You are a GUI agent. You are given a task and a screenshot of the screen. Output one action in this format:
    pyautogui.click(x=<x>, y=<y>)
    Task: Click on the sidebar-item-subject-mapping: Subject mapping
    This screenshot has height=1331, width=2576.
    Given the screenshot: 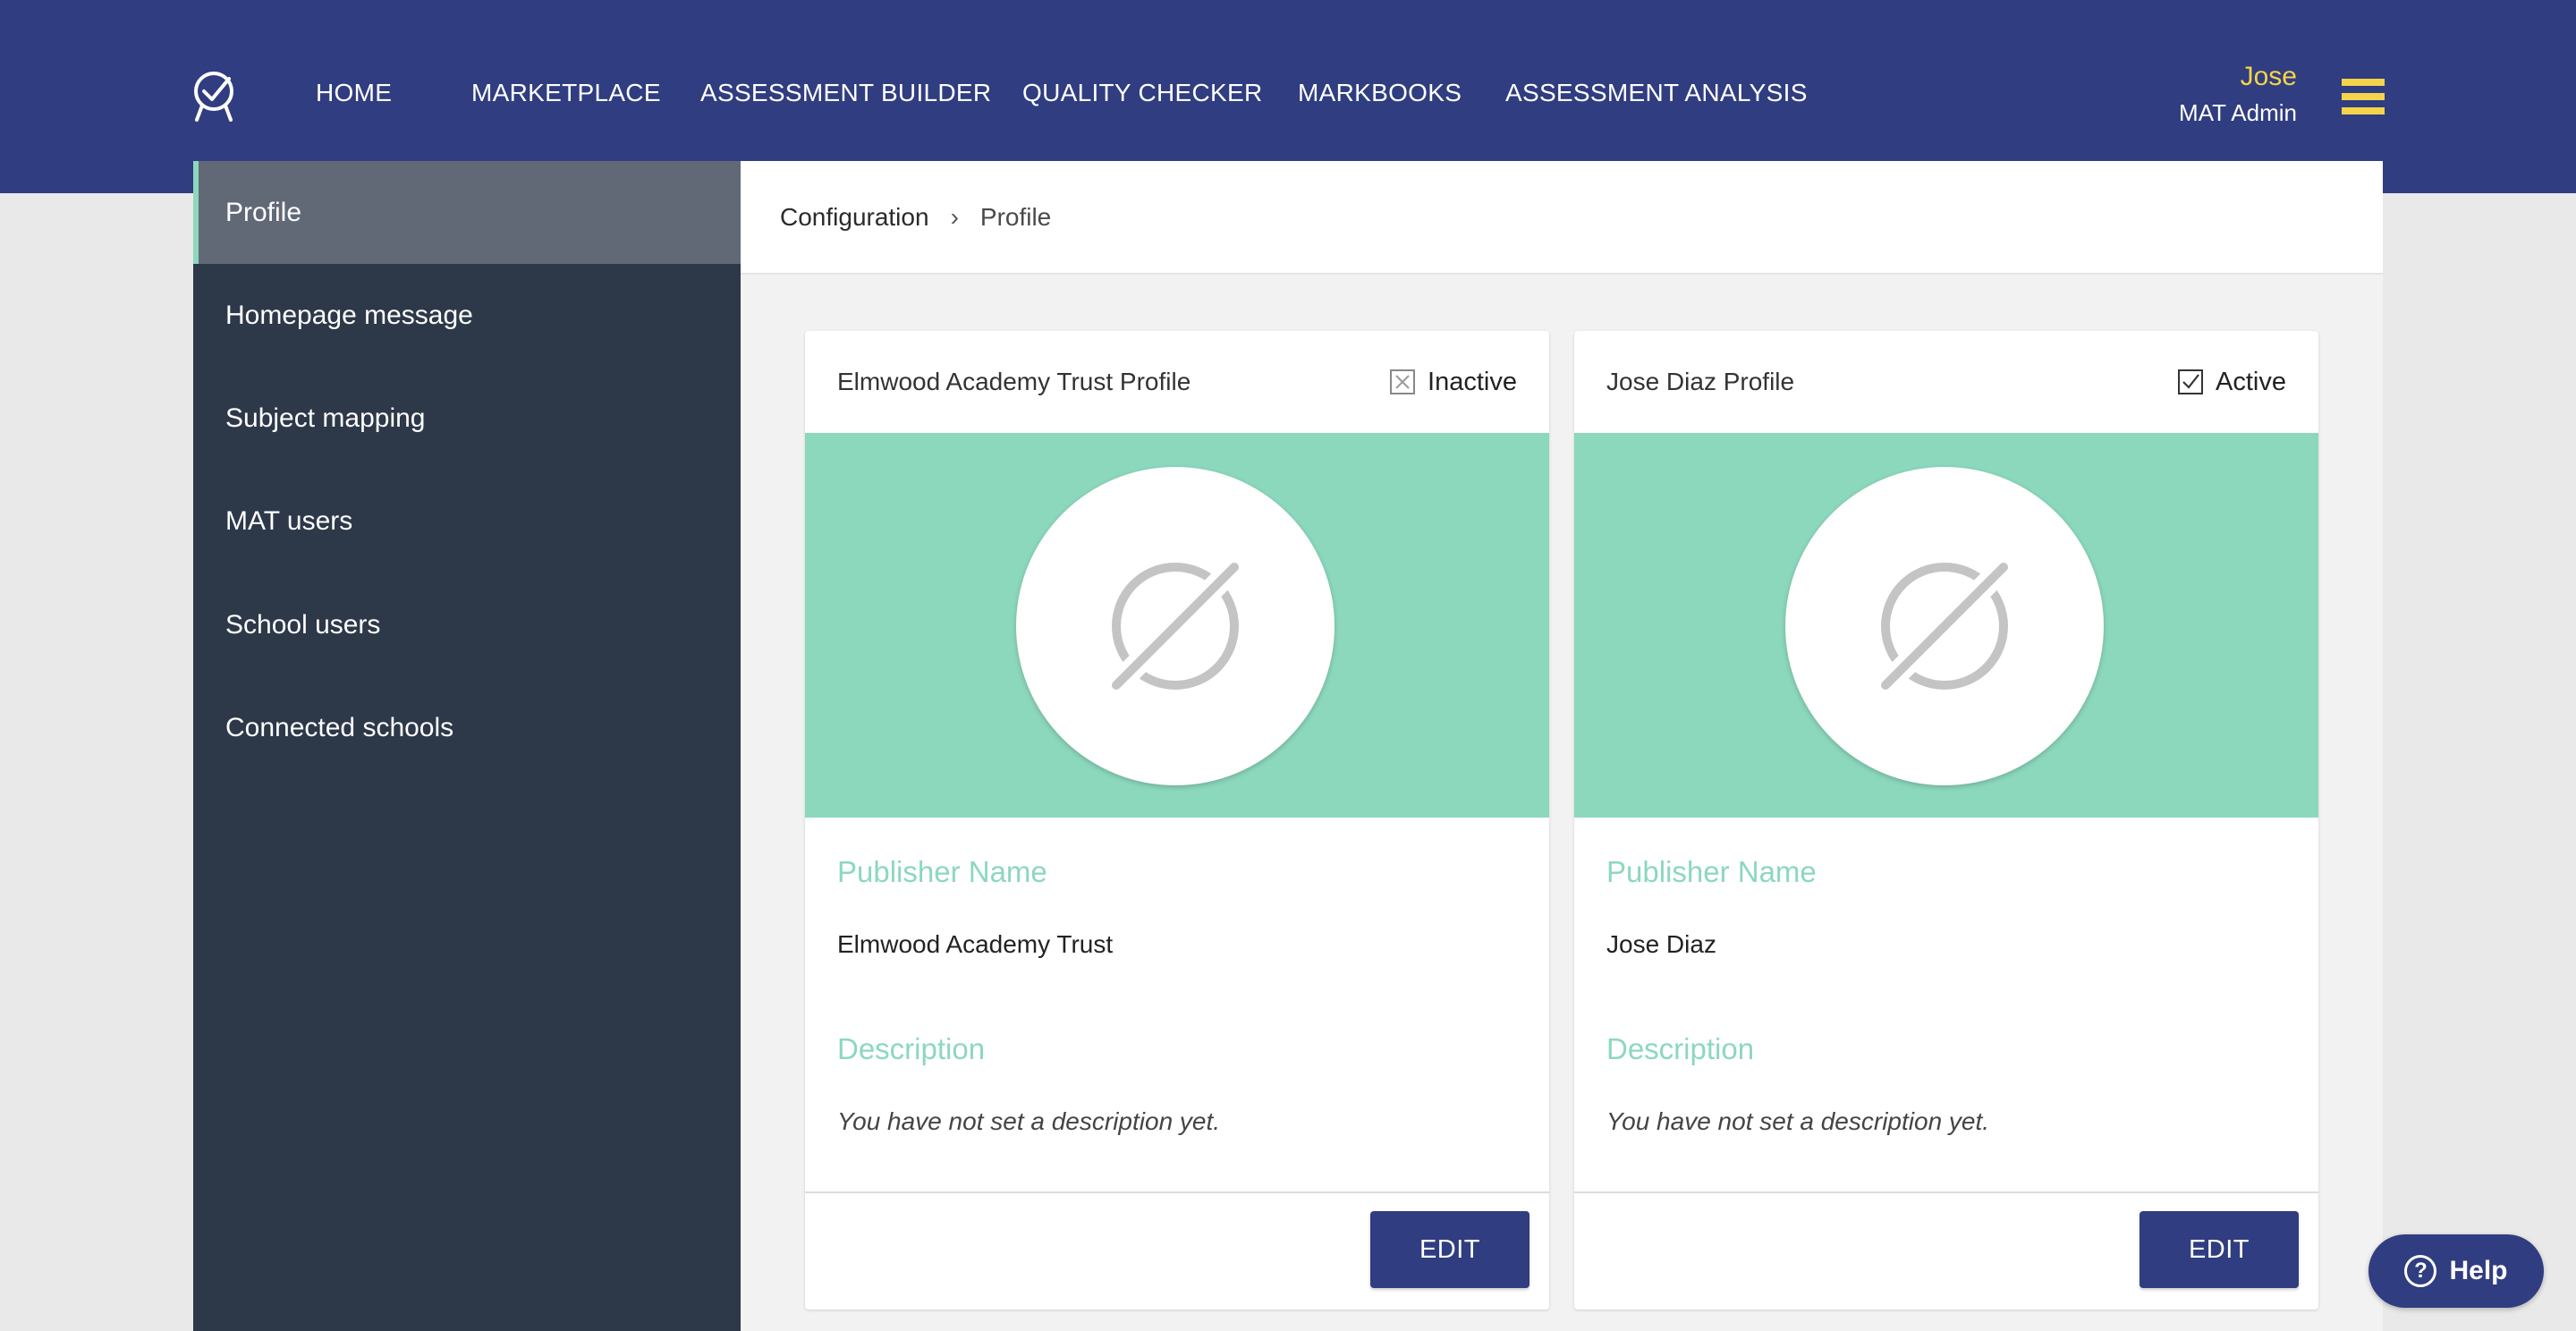 What is the action you would take?
    pyautogui.click(x=467, y=419)
    